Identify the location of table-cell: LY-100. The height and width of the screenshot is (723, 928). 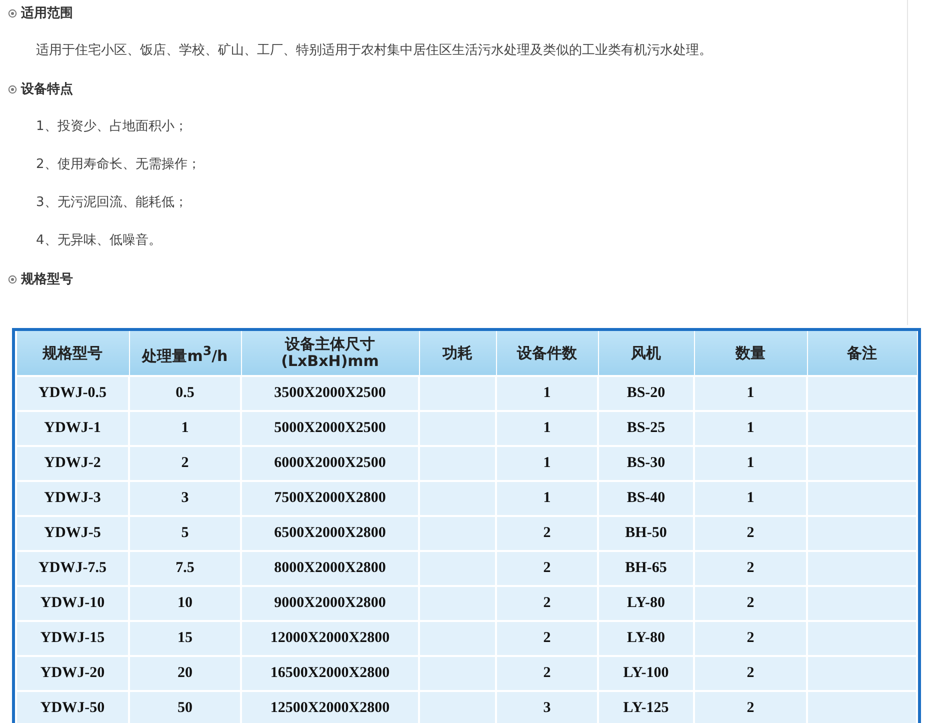
(646, 673).